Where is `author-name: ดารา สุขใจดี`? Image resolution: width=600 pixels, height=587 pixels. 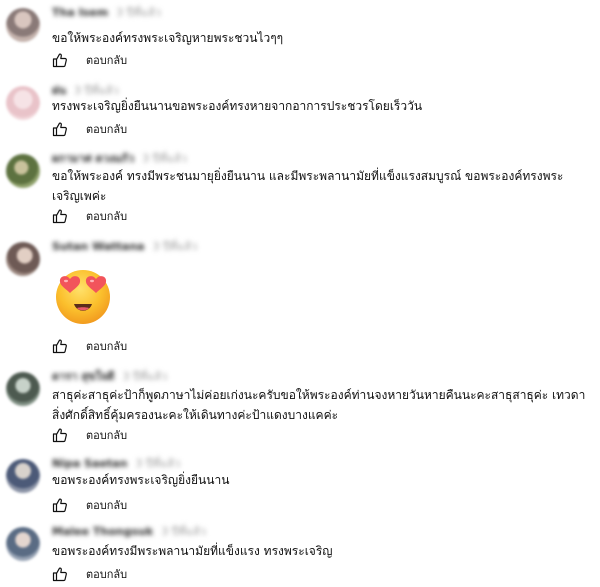
author-name: ดารา สุขใจดี is located at coordinates (83, 376).